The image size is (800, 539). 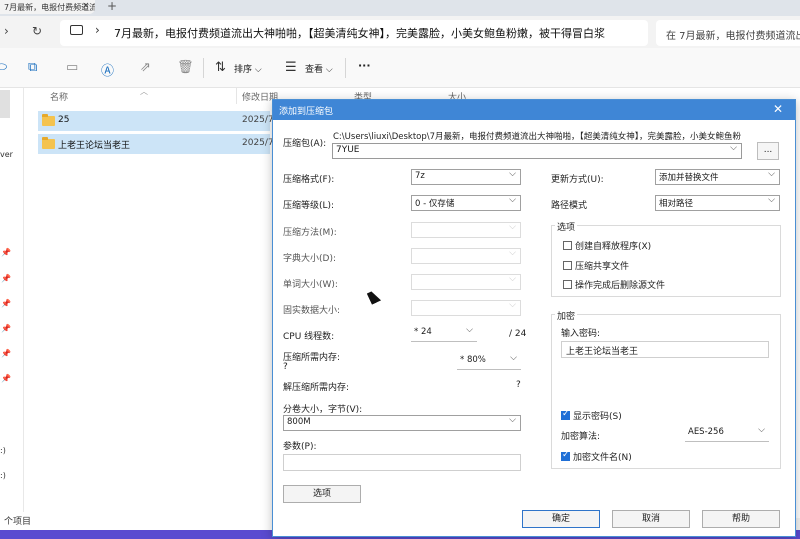 What do you see at coordinates (534, 110) in the screenshot?
I see `dialog-title-bar: 添加到压缩包 ✕` at bounding box center [534, 110].